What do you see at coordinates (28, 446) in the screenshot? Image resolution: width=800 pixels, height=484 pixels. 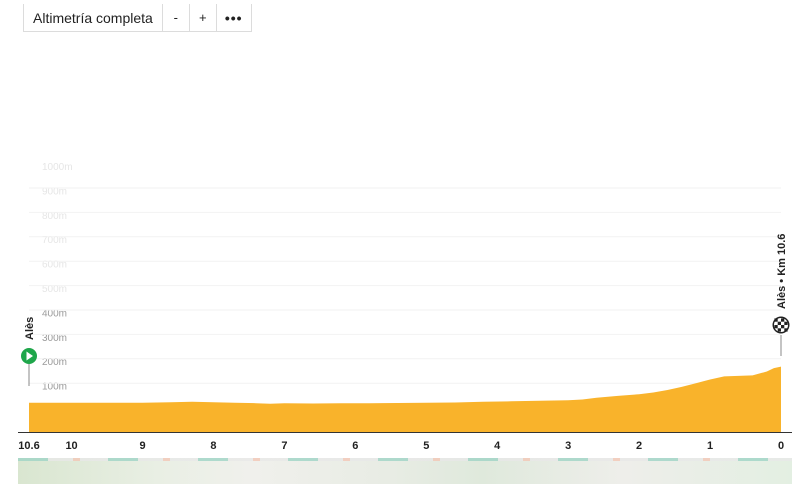 I see `x-tick-label: 10.6` at bounding box center [28, 446].